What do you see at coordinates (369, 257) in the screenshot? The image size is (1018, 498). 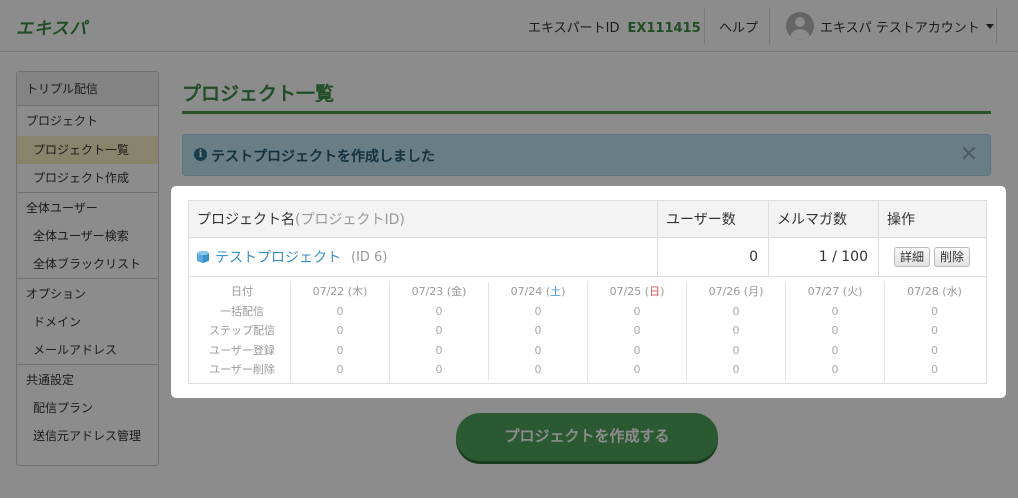 I see `project-id: (ID 6)` at bounding box center [369, 257].